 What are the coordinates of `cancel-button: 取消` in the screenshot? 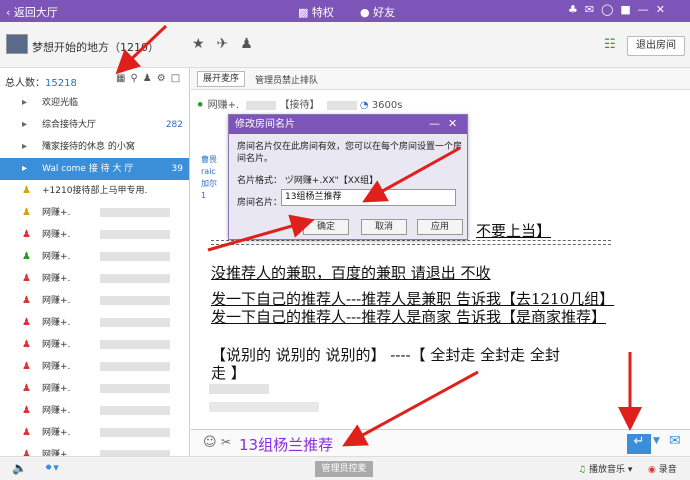 It's located at (384, 227).